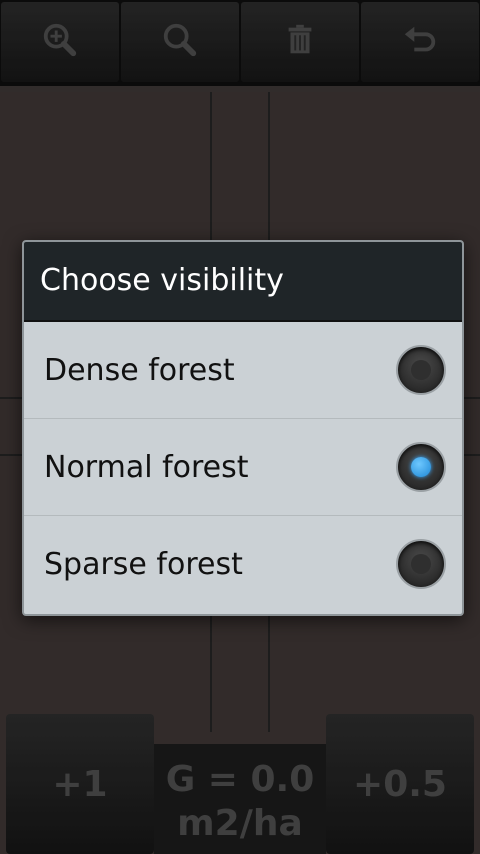  Describe the element at coordinates (143, 564) in the screenshot. I see `option-label: Sparse forest` at that location.